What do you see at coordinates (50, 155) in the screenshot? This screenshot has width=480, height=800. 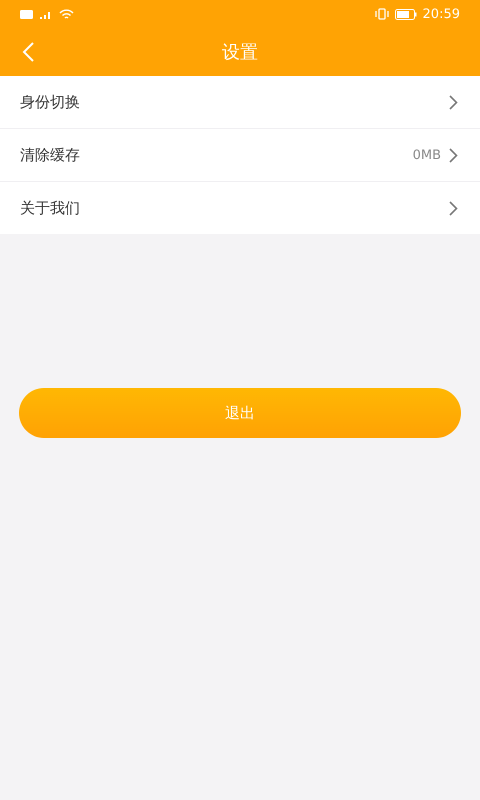 I see `row-label: 清除缓存` at bounding box center [50, 155].